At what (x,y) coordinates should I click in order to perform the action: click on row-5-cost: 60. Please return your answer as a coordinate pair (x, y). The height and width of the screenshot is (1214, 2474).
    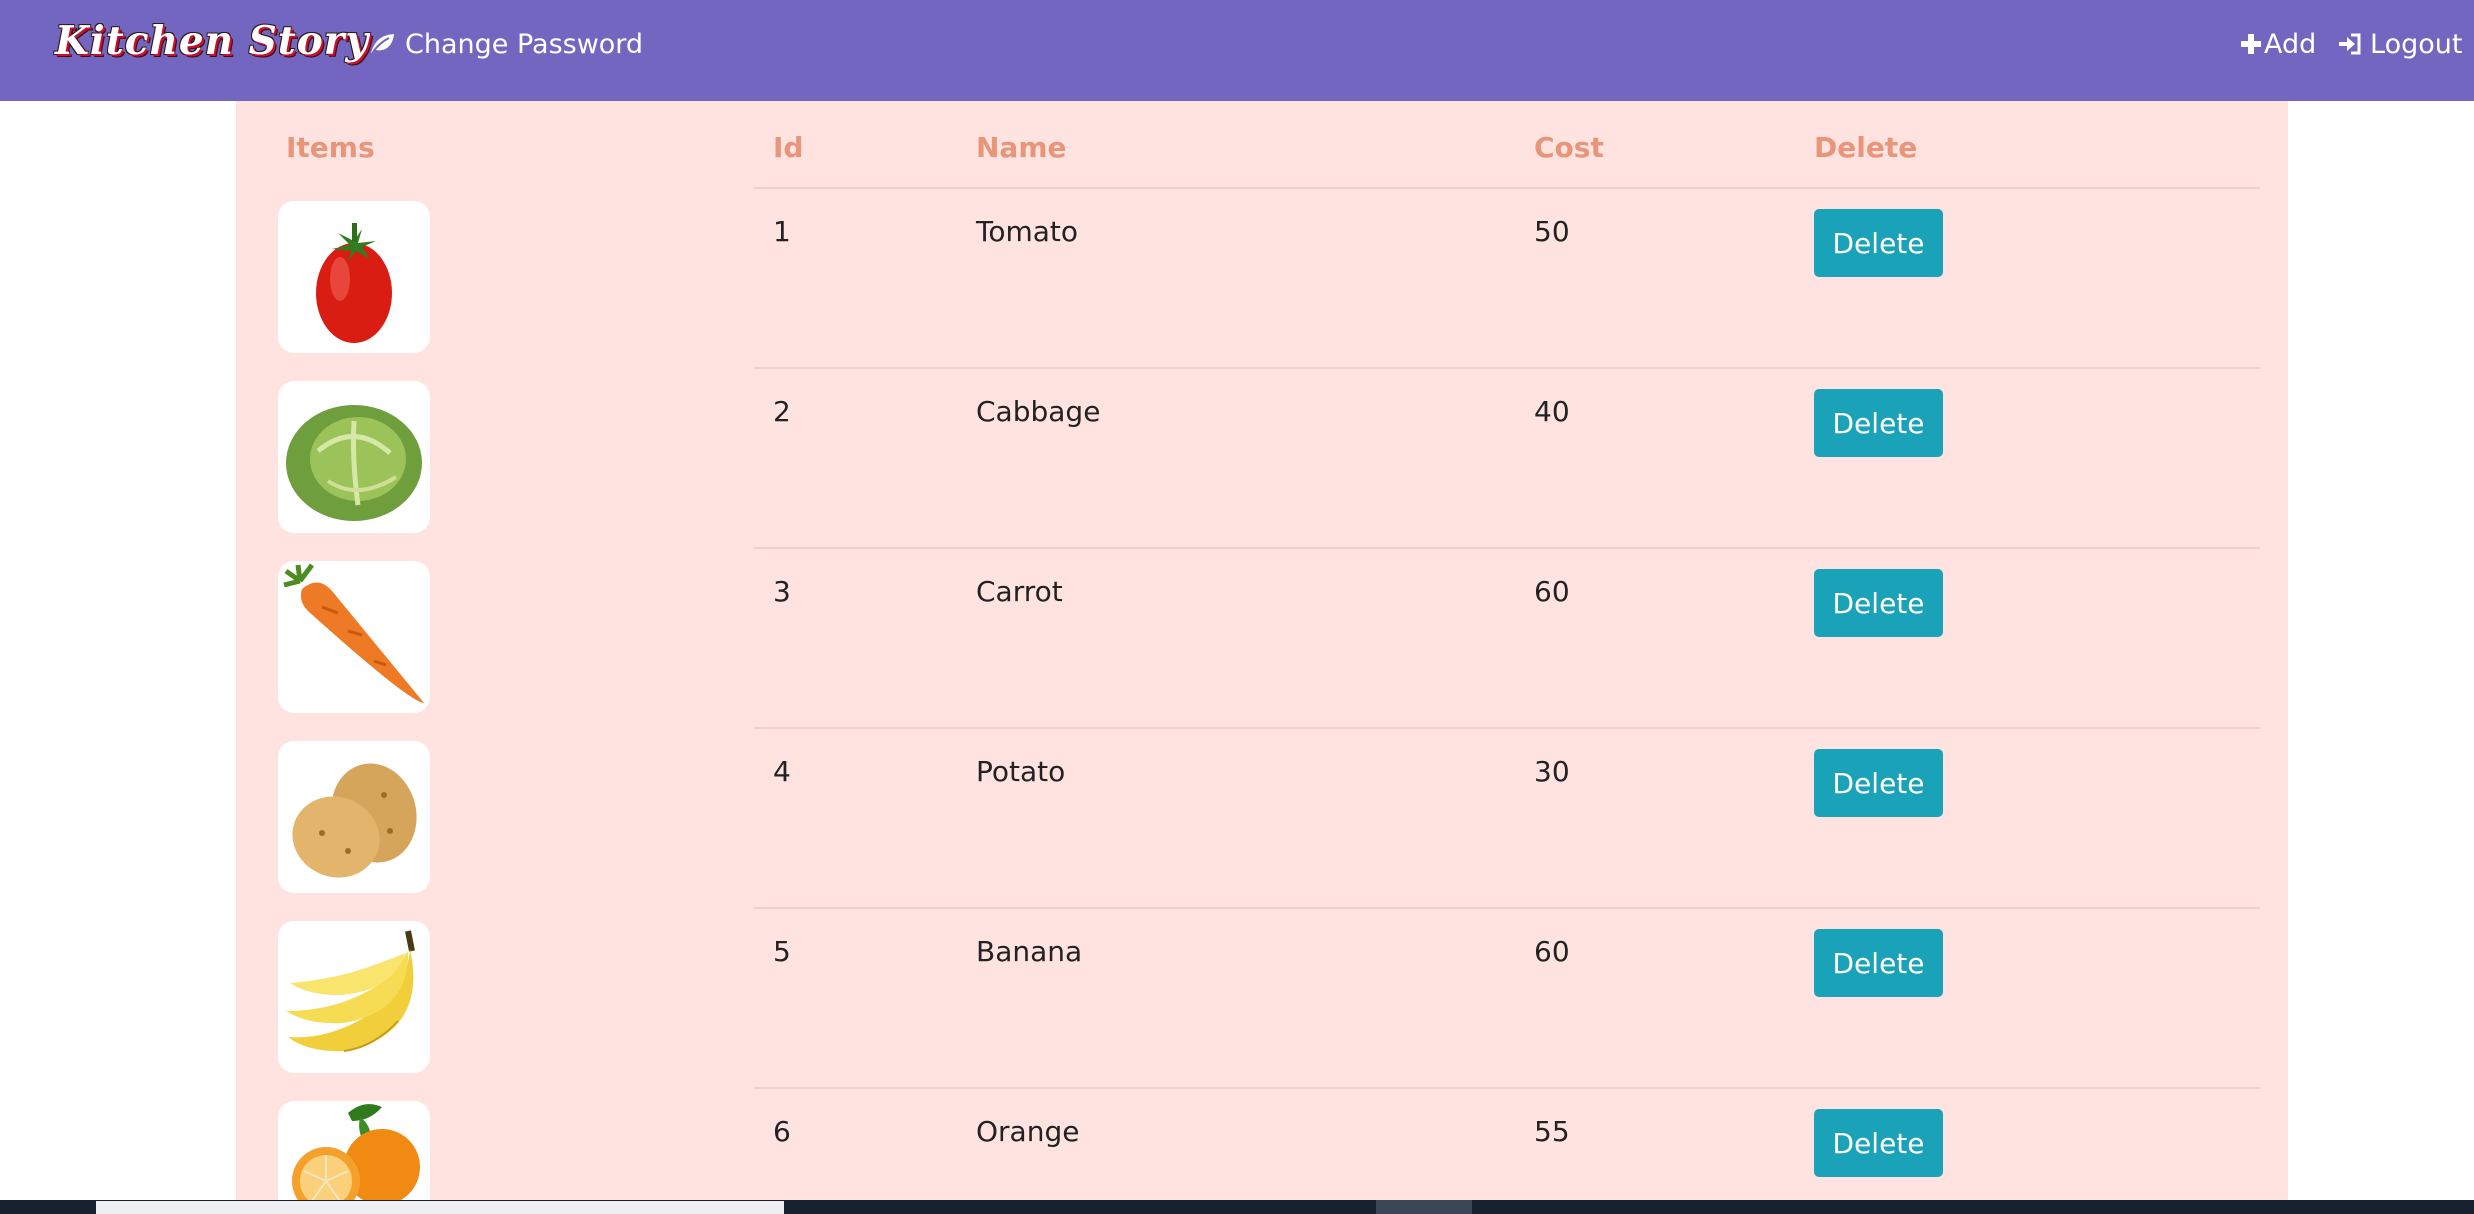
    Looking at the image, I should click on (1552, 951).